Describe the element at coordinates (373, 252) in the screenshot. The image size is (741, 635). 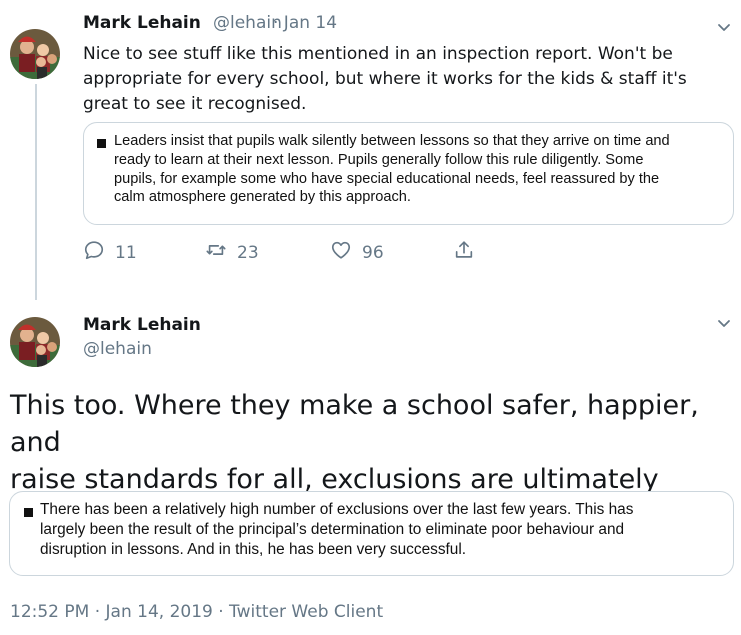
I see `like-count: 96` at that location.